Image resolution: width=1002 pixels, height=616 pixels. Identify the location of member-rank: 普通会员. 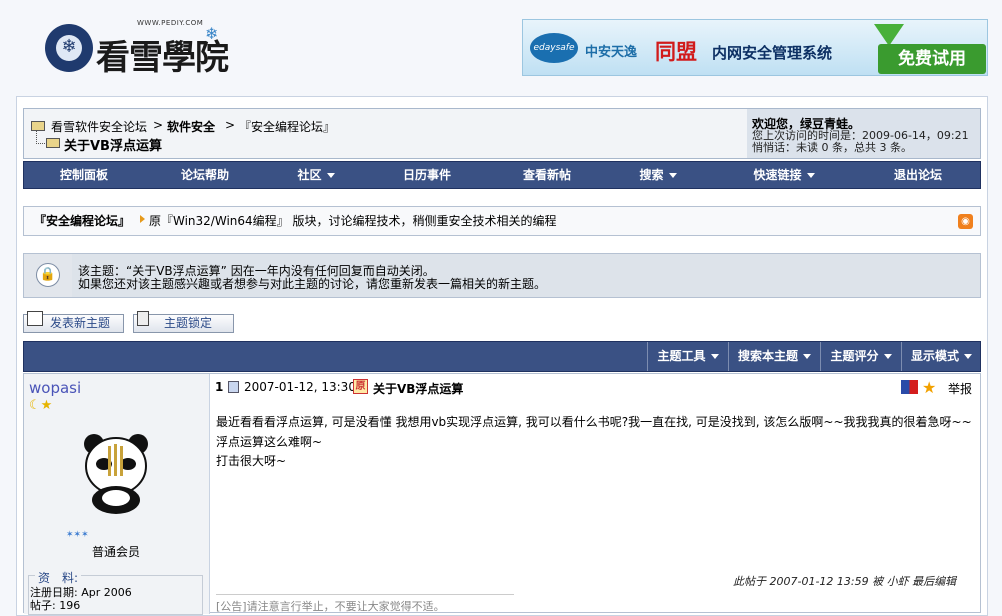
(116, 552).